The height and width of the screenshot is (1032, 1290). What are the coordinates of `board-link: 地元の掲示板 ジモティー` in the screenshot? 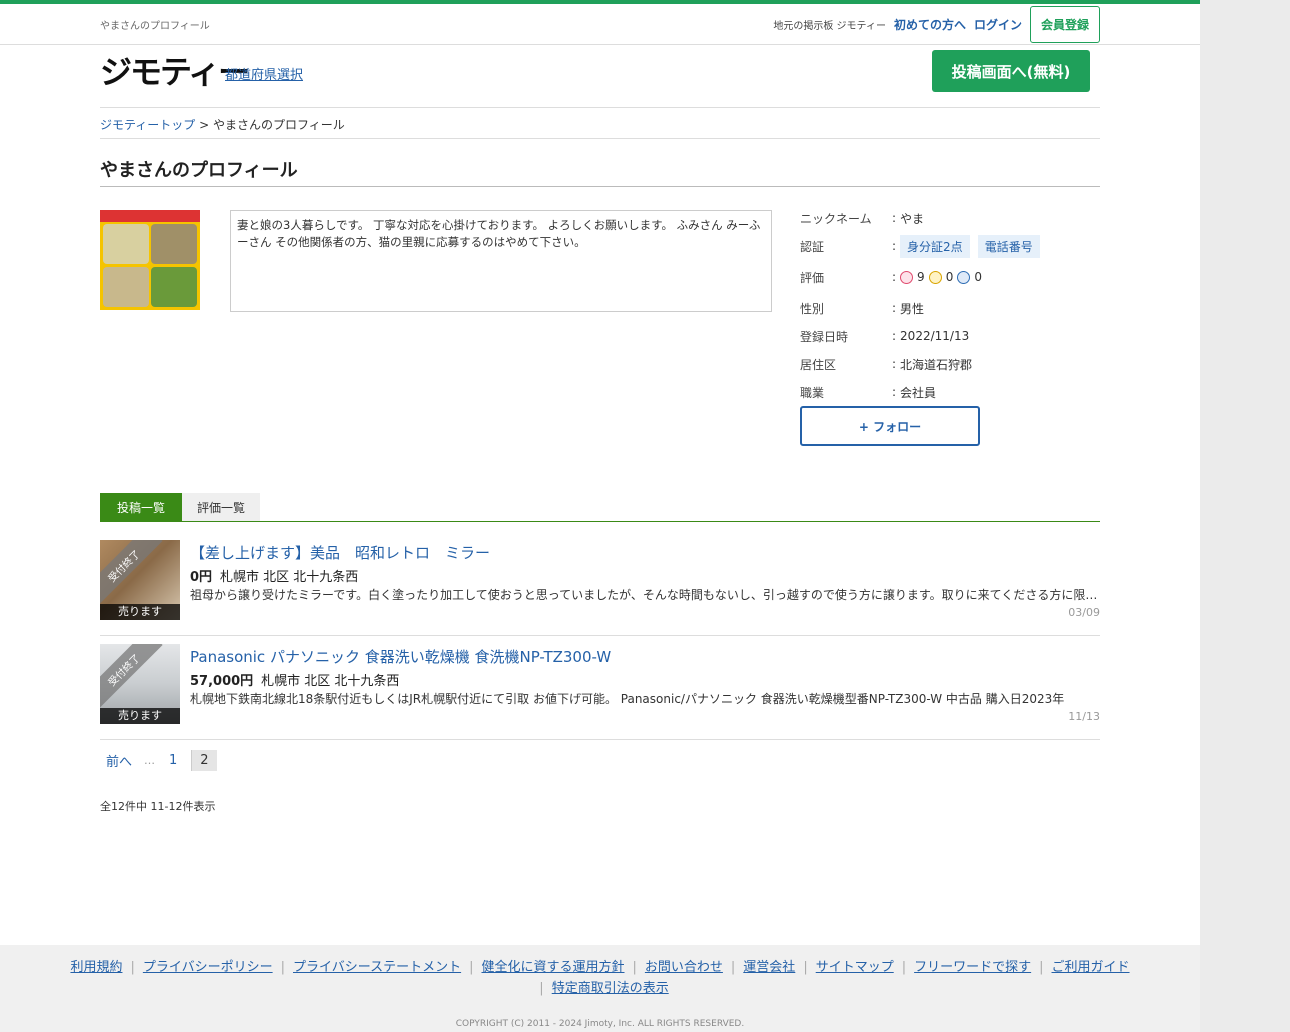 It's located at (829, 24).